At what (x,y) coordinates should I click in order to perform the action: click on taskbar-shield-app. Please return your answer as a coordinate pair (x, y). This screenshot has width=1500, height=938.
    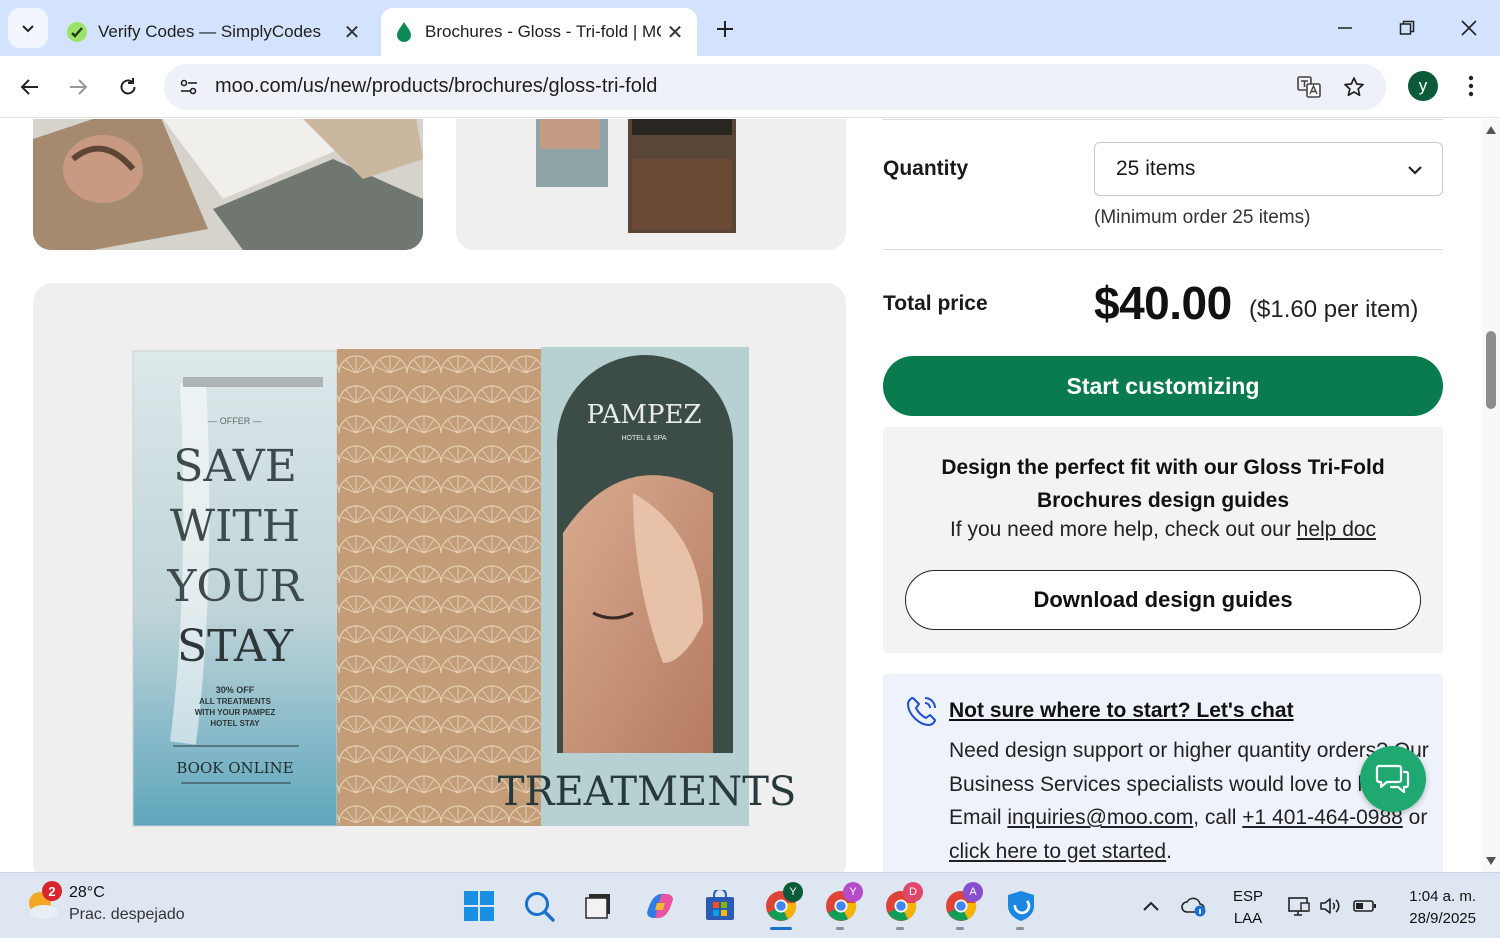
    Looking at the image, I should click on (1021, 906).